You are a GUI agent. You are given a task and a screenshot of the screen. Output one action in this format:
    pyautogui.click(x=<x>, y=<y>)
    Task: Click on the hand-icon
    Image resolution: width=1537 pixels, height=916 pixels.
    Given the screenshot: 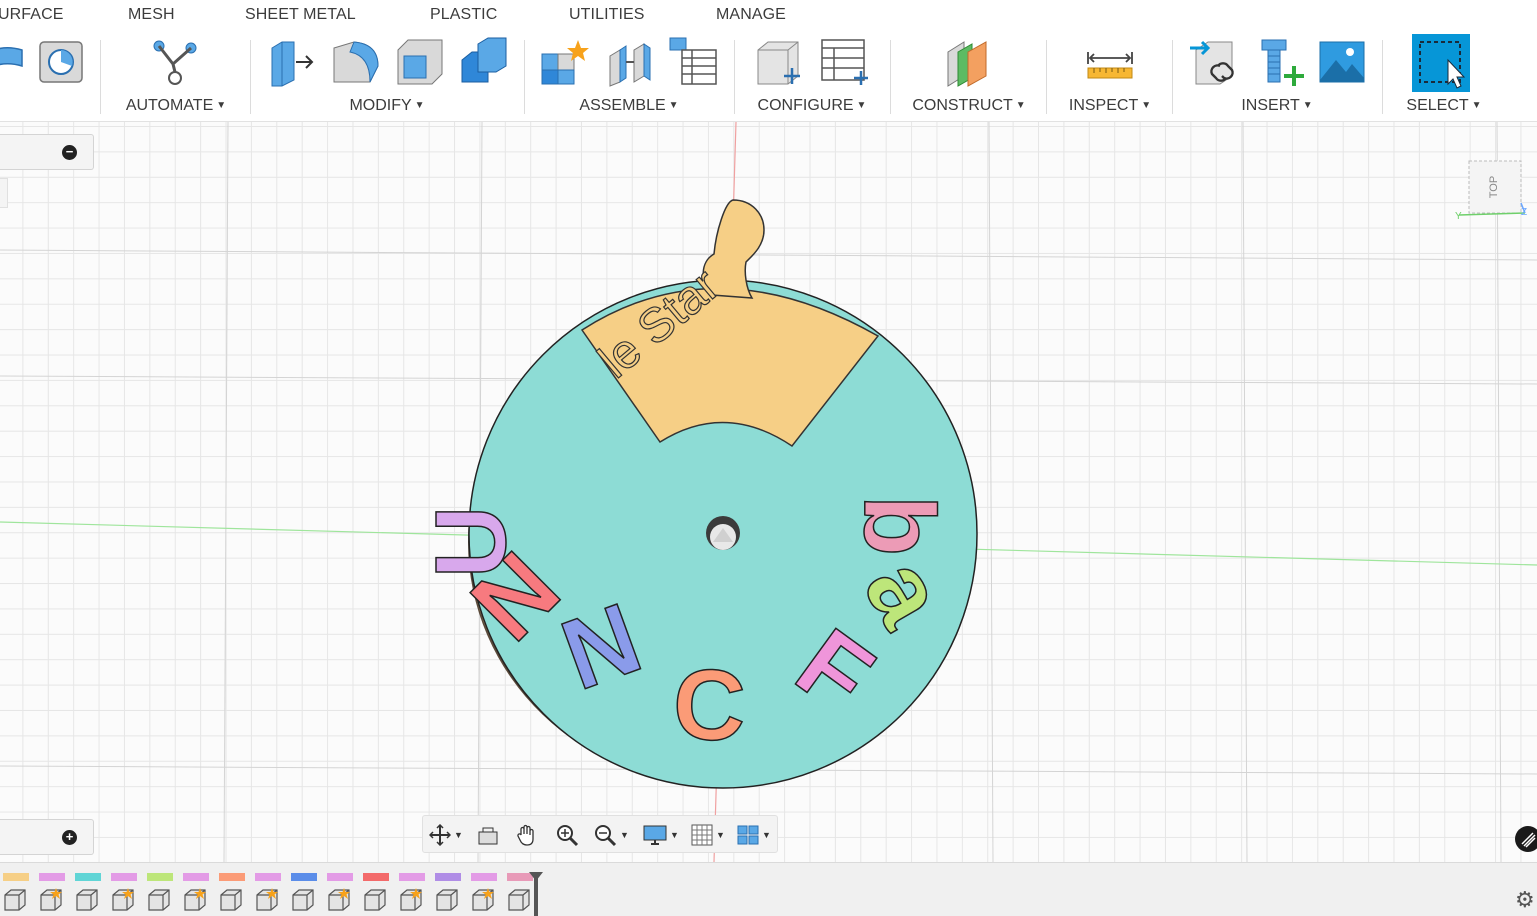 What is the action you would take?
    pyautogui.click(x=525, y=835)
    